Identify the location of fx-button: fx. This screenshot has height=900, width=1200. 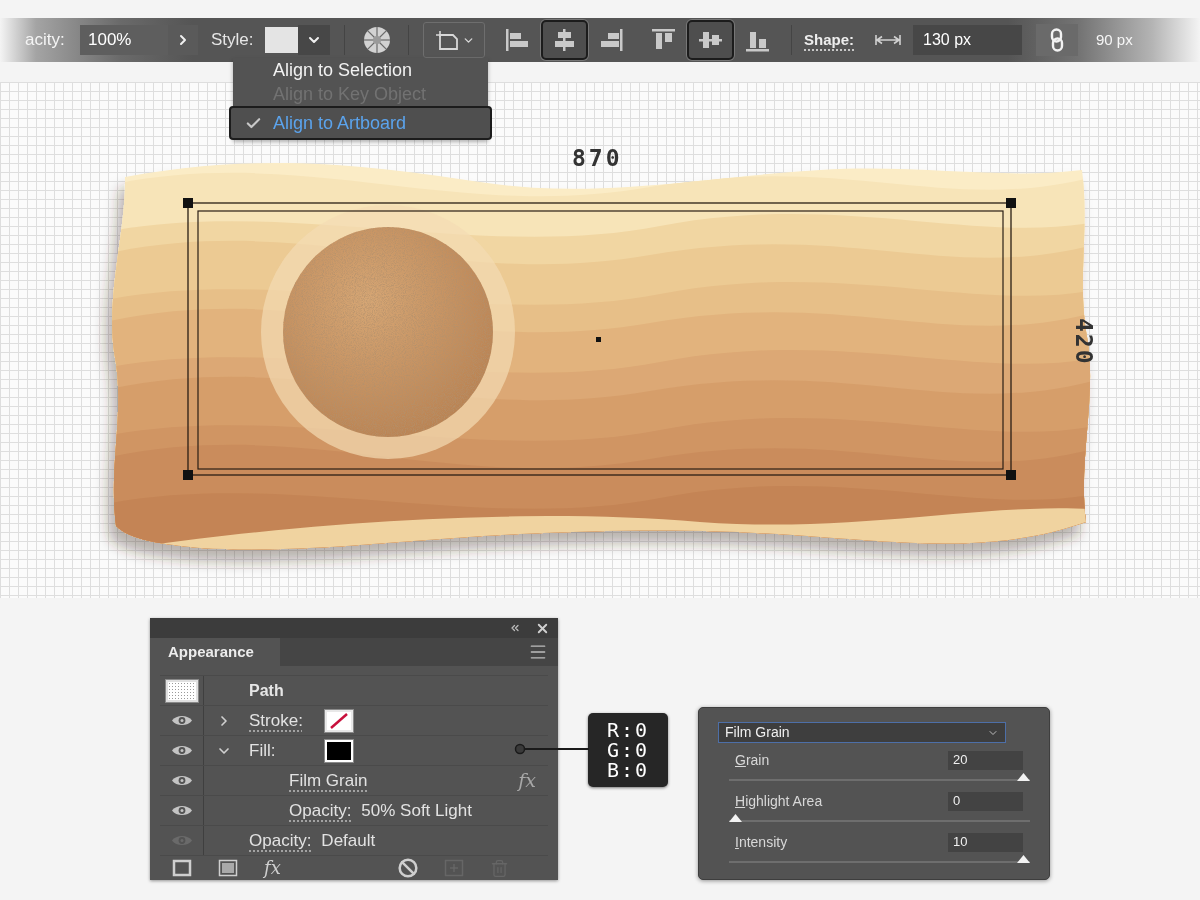
(527, 780).